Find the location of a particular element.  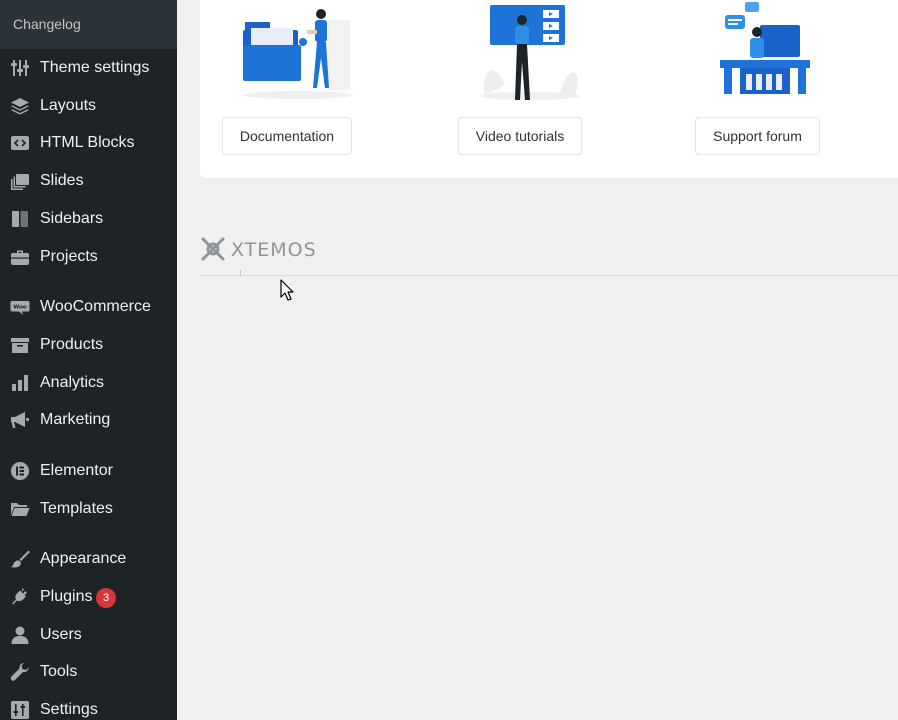

sidebar-item-label: Plugins is located at coordinates (66, 596).